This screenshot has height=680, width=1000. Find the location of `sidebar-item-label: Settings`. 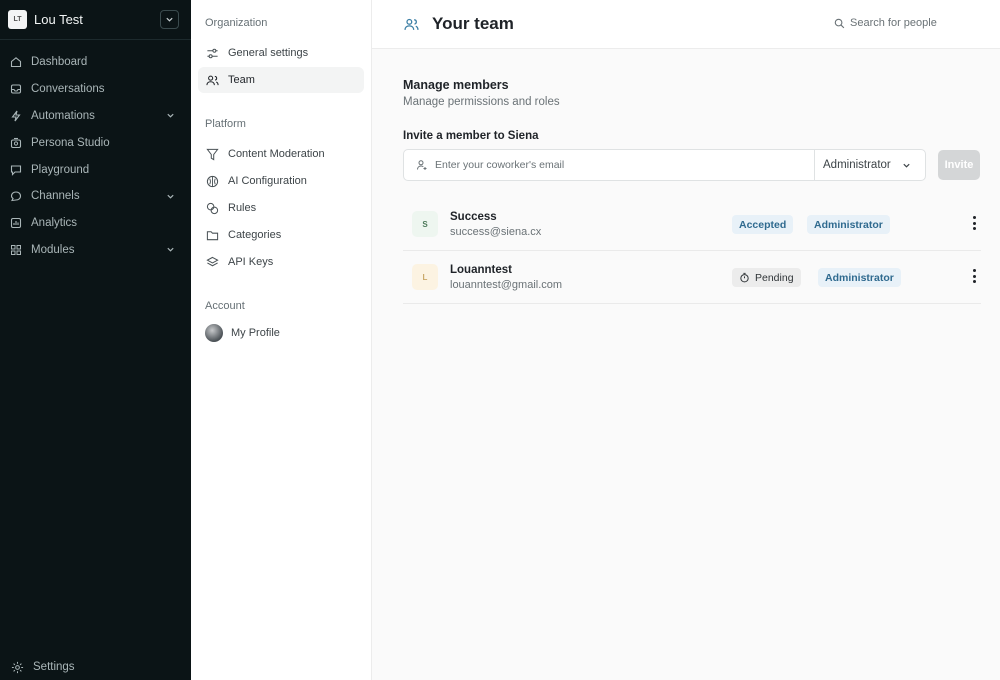

sidebar-item-label: Settings is located at coordinates (54, 667).